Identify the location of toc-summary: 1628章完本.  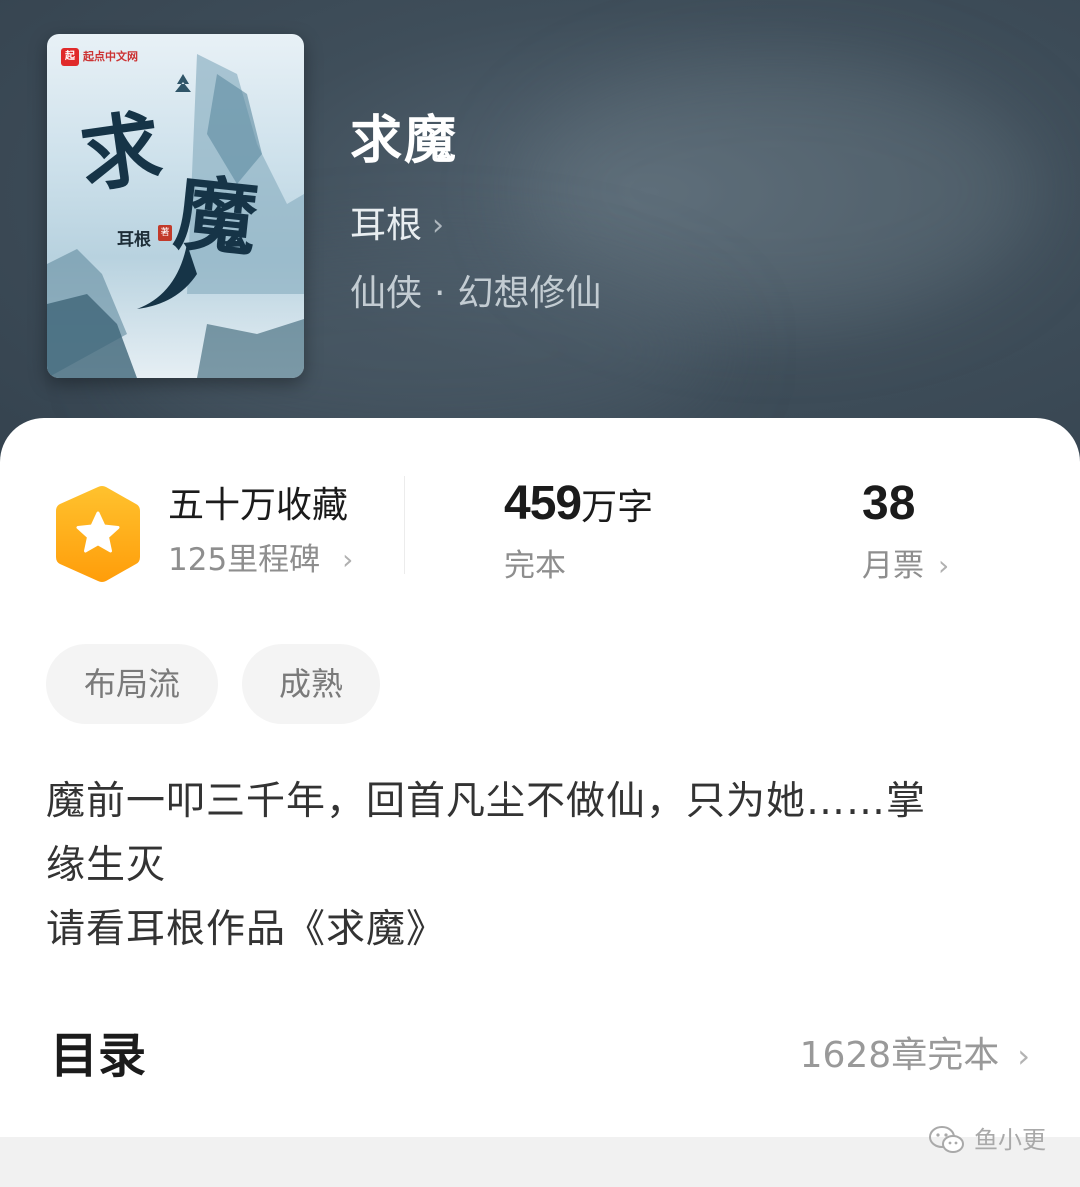
(899, 1055).